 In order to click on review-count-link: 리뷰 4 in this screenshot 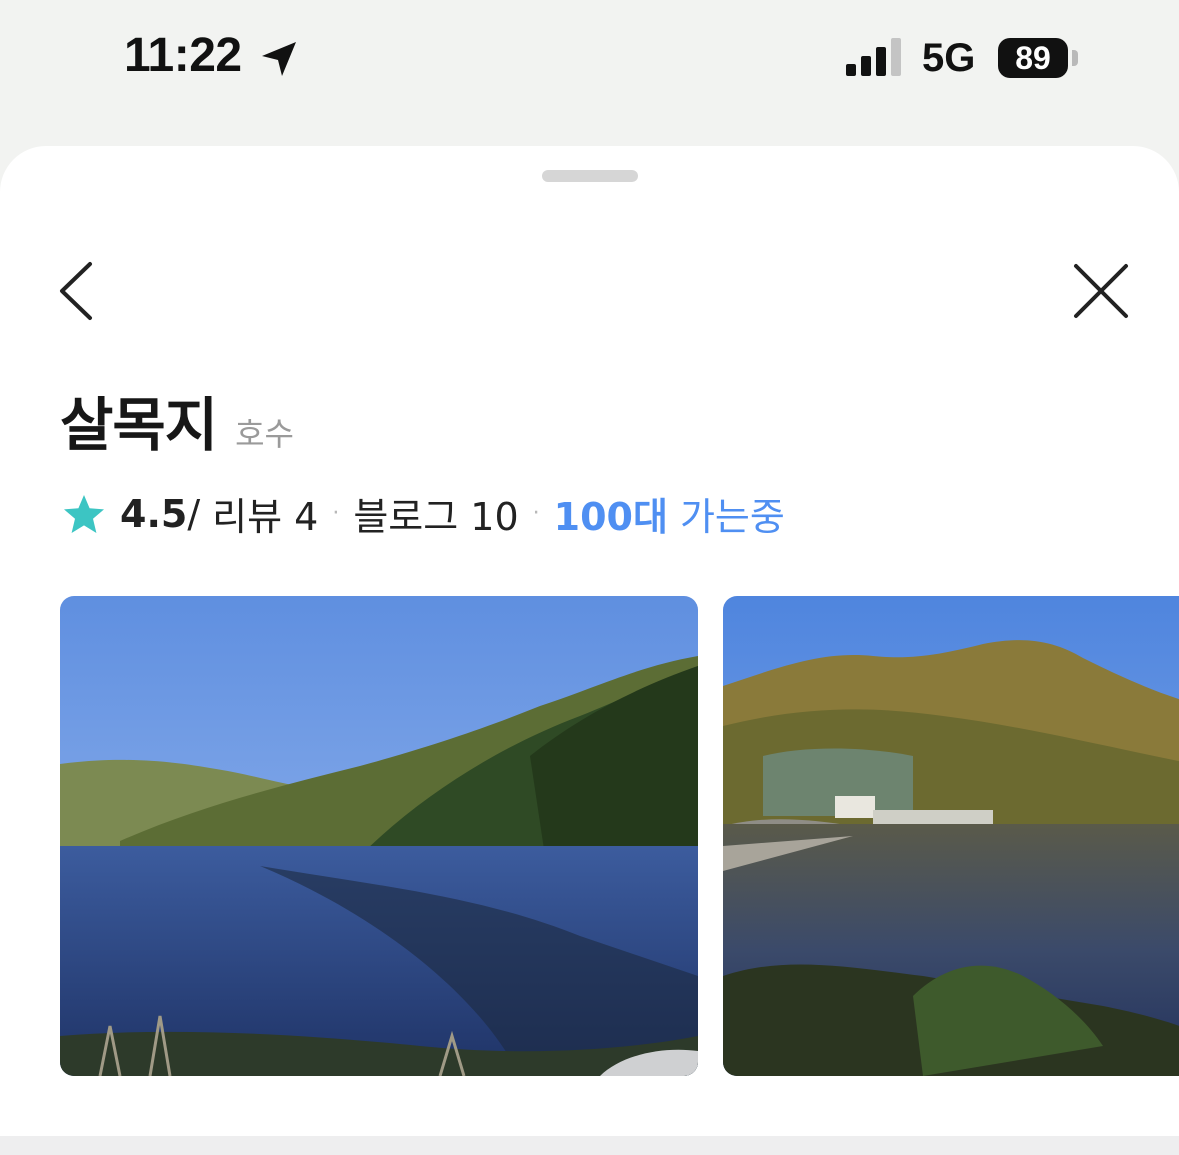, I will do `click(265, 513)`.